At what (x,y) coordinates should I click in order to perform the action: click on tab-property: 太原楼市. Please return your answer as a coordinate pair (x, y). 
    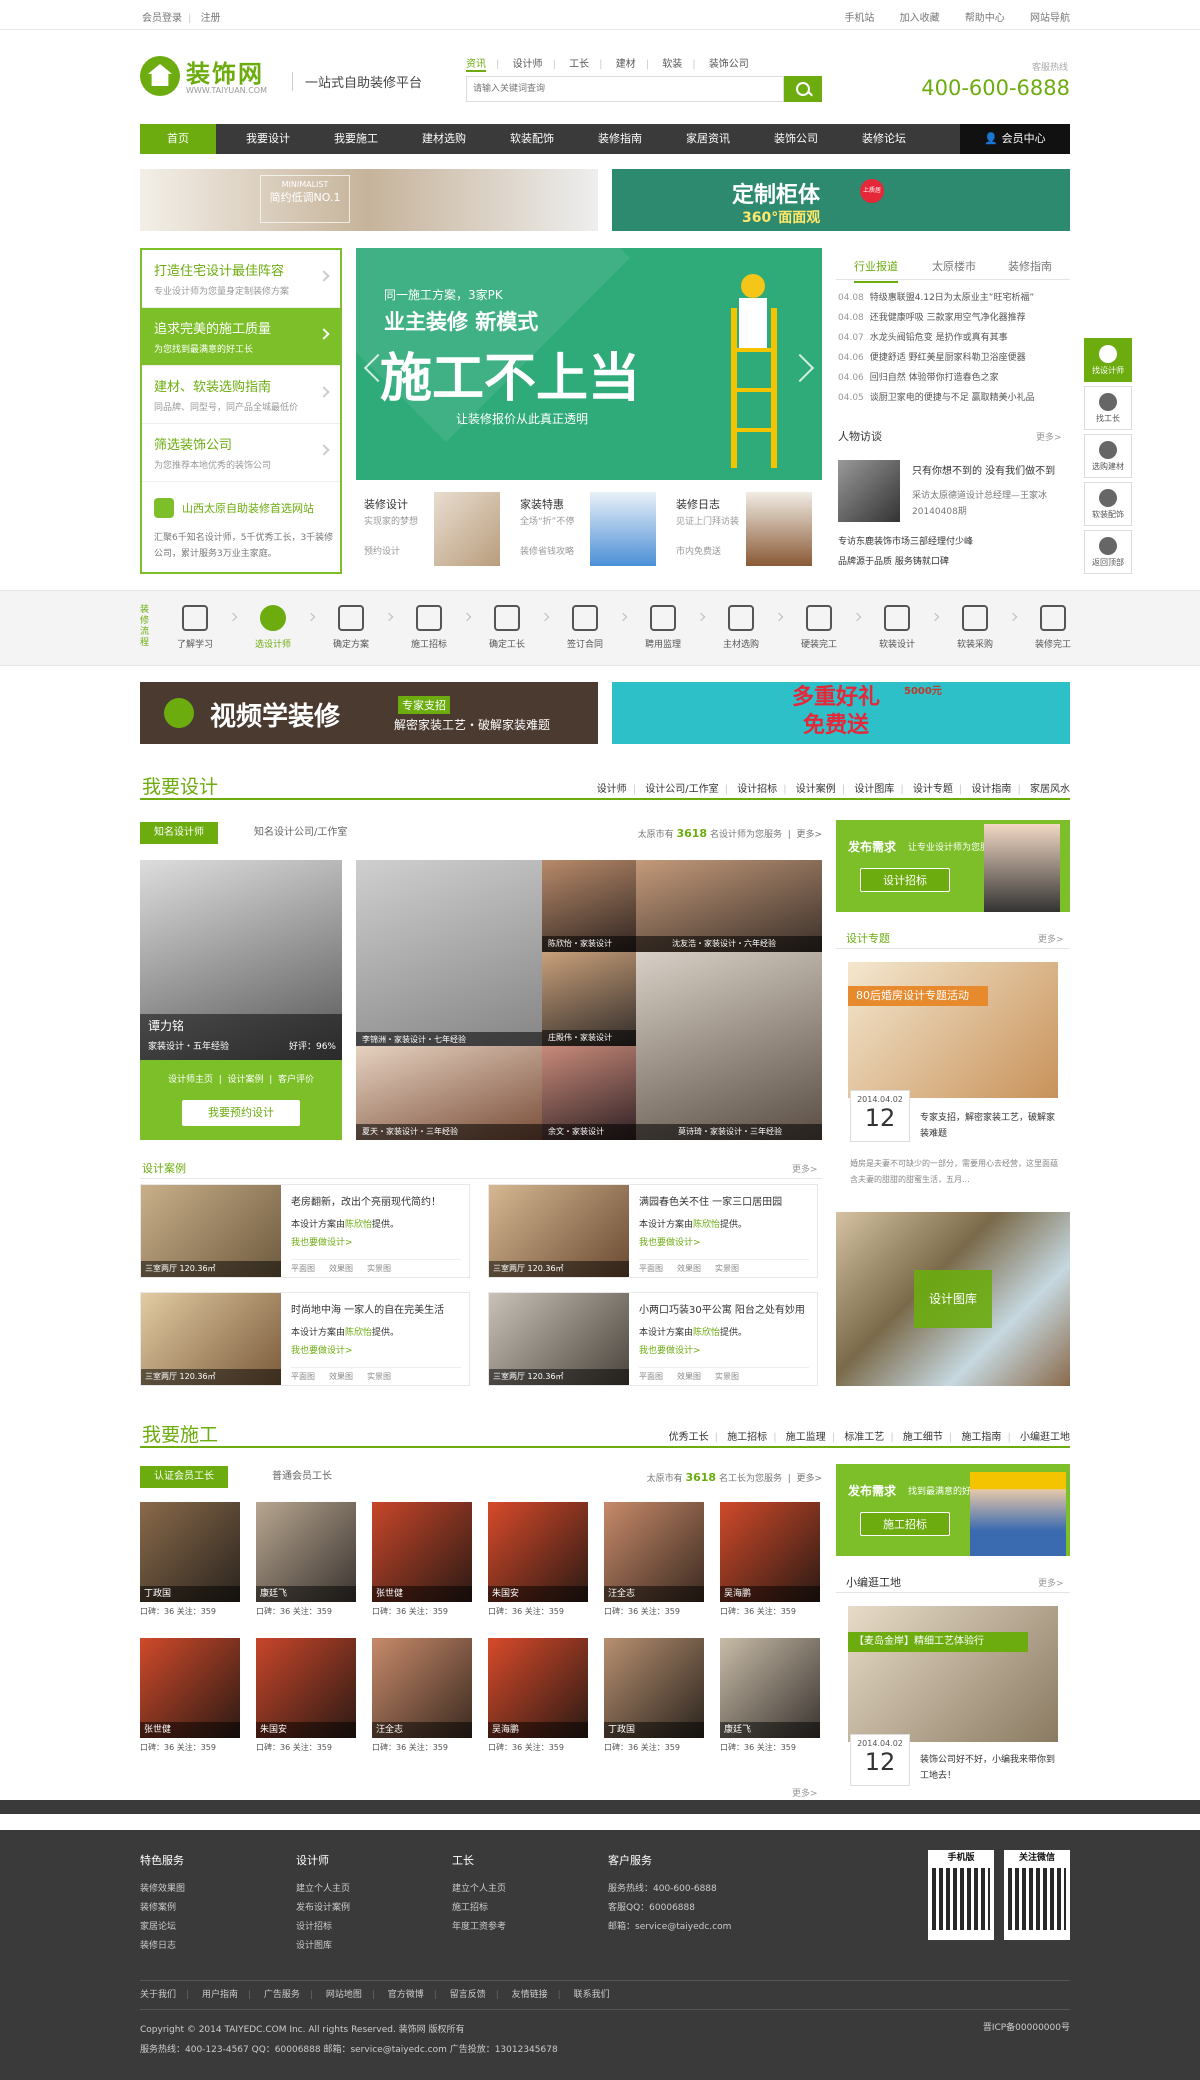
    Looking at the image, I should click on (954, 266).